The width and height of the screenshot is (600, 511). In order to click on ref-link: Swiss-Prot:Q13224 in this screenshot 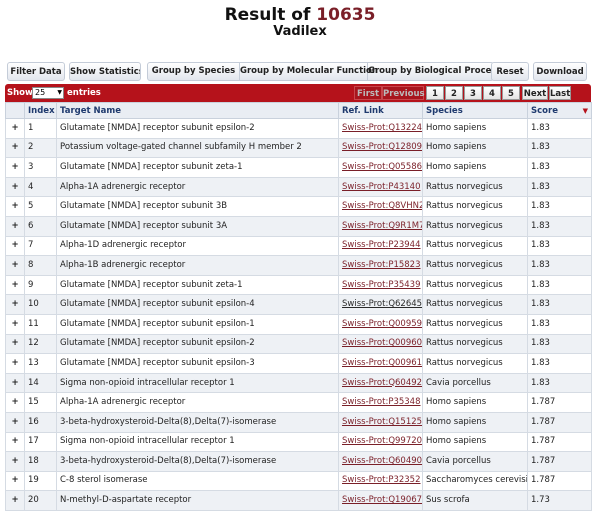, I will do `click(382, 128)`.